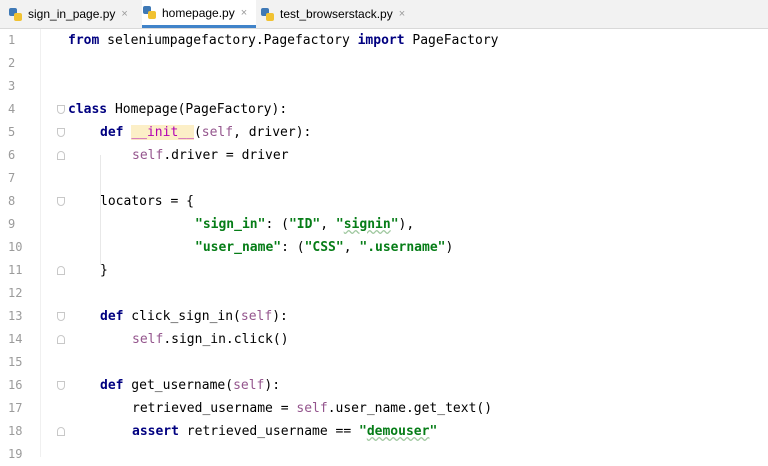 The height and width of the screenshot is (466, 768). I want to click on tab-test-browserstack: test_browserstack.py ×, so click(340, 14).